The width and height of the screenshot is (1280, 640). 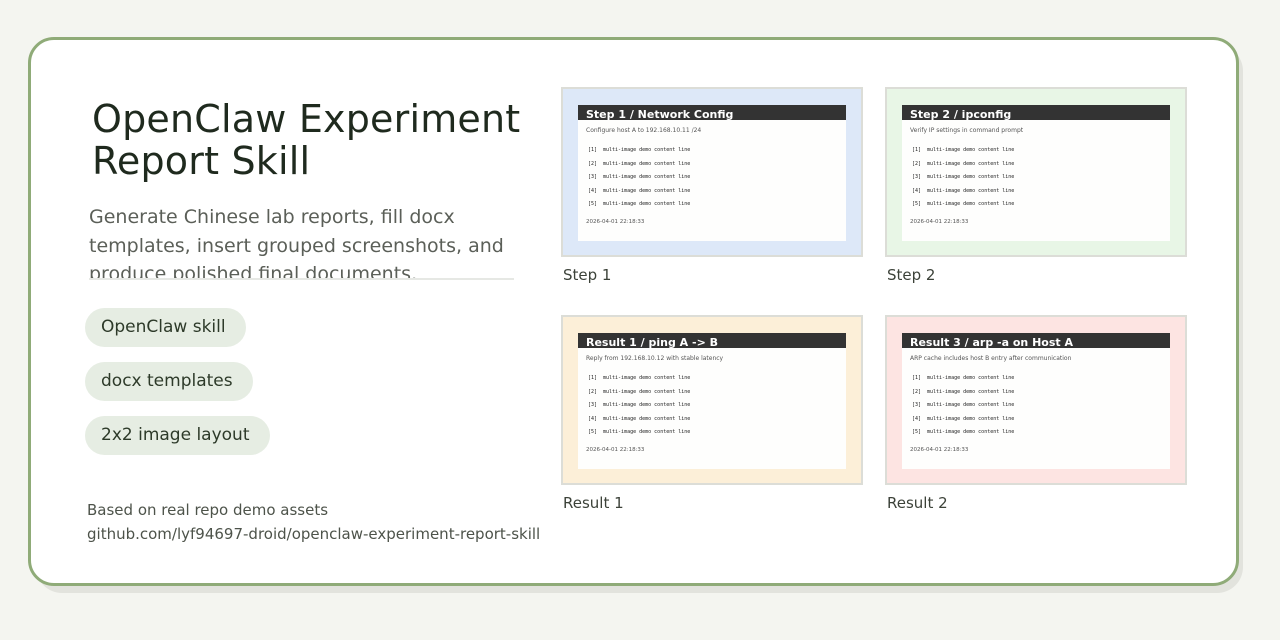 I want to click on screenshot-heading: Step 2 / ipconfig, so click(x=1036, y=112).